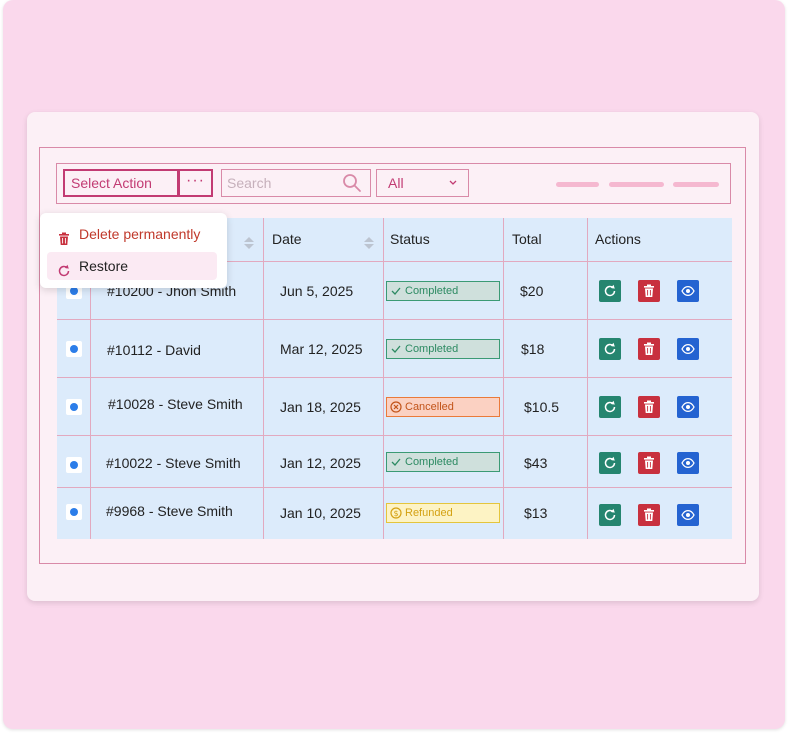 The width and height of the screenshot is (788, 736). What do you see at coordinates (169, 511) in the screenshot?
I see `order-cell: #9968 - Steve Smith` at bounding box center [169, 511].